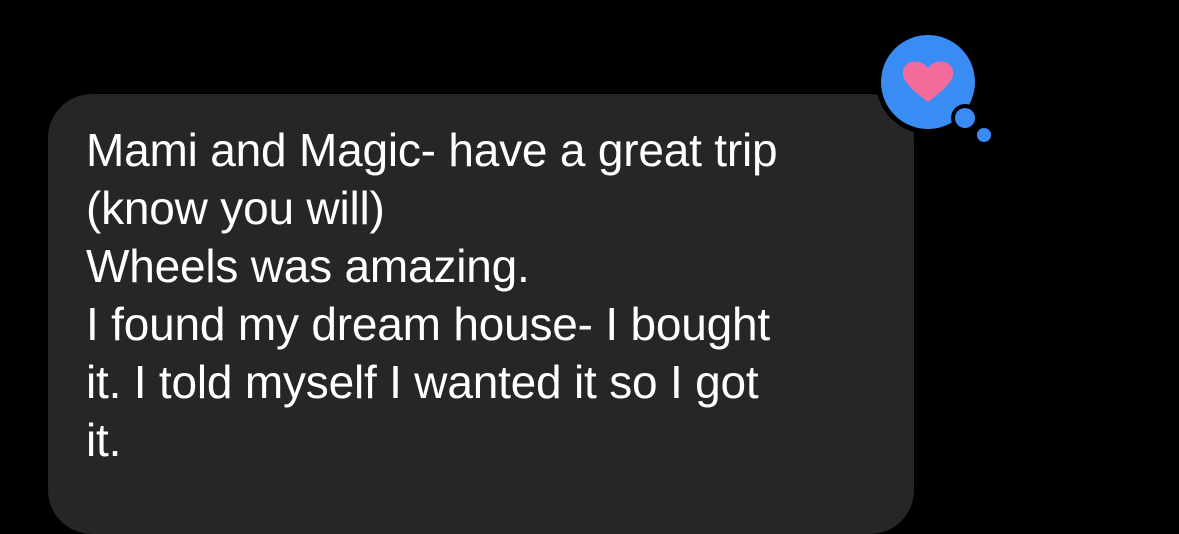 The image size is (1179, 534). Describe the element at coordinates (422, 382) in the screenshot. I see `message-line: it. I told myself I wanted it so I got` at that location.